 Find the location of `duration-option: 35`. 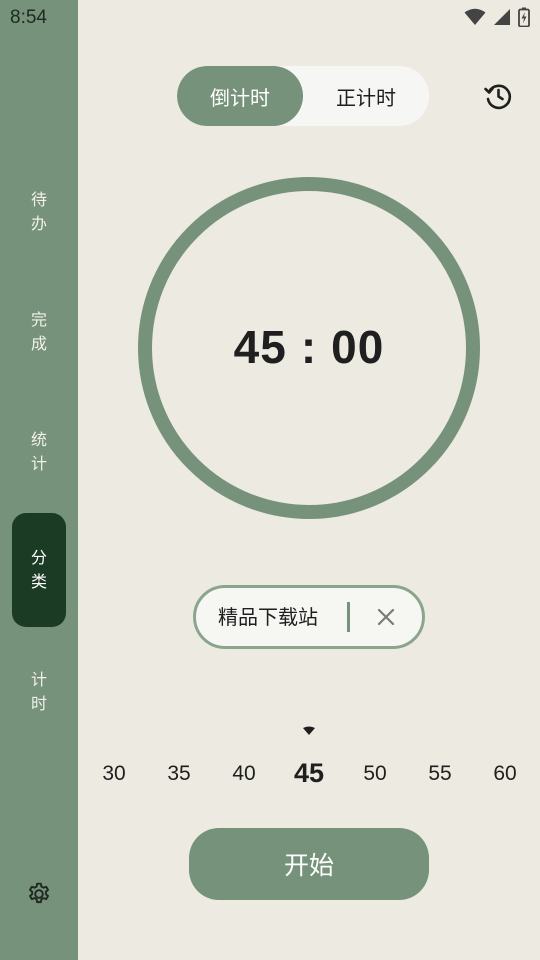

duration-option: 35 is located at coordinates (179, 774).